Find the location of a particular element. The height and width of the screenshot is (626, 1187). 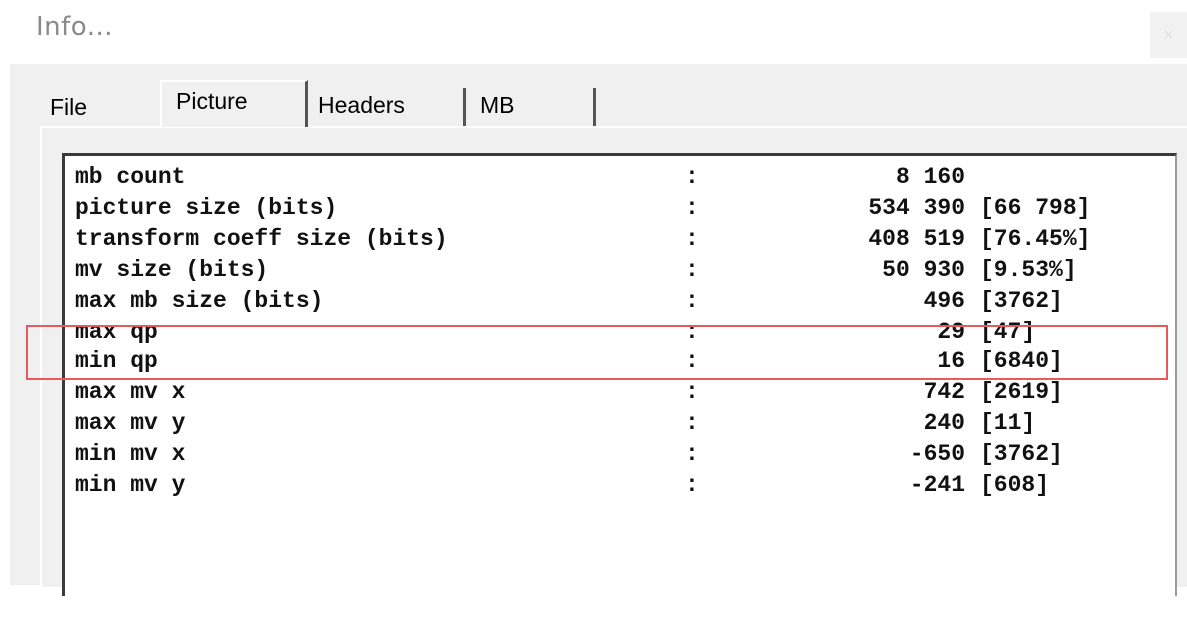

stat-extra: [2619] is located at coordinates (1021, 392).